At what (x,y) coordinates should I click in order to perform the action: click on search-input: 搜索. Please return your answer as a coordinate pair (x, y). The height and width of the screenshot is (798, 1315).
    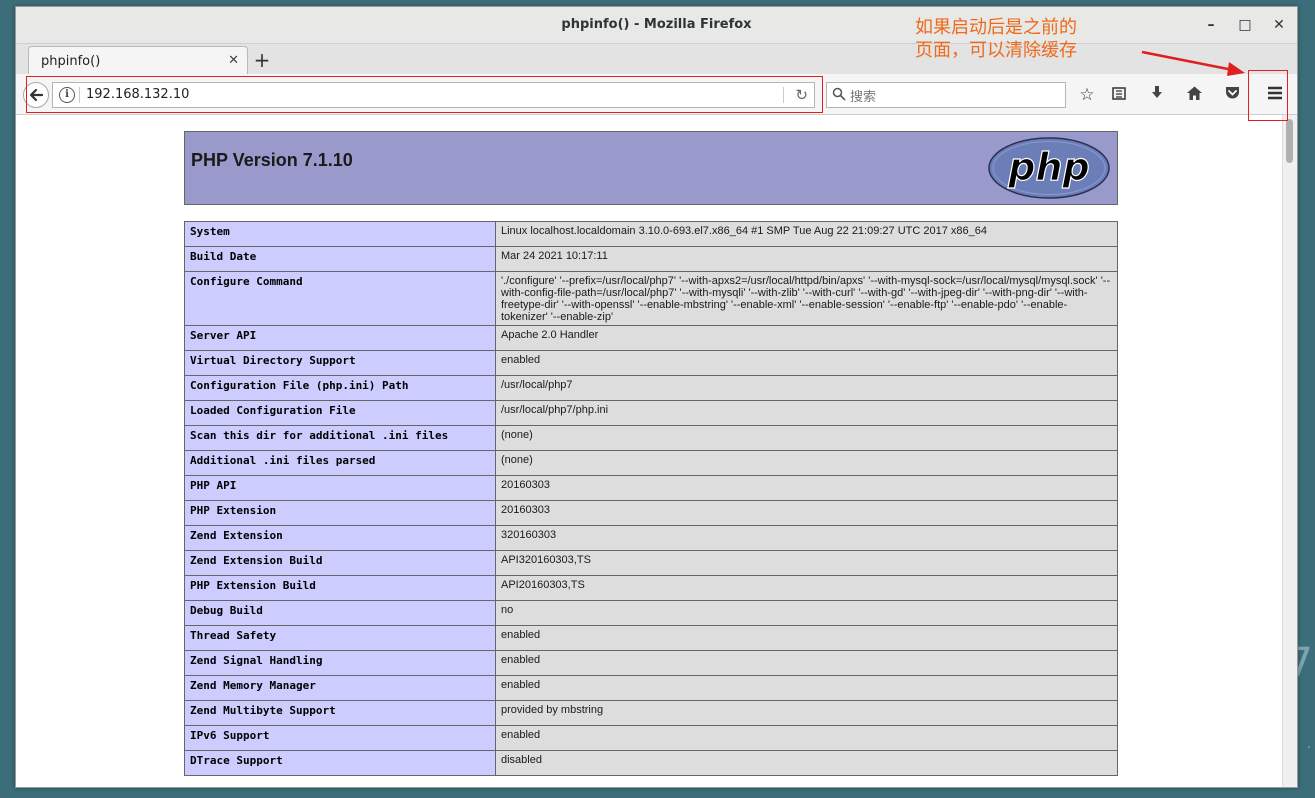
    Looking at the image, I should click on (863, 95).